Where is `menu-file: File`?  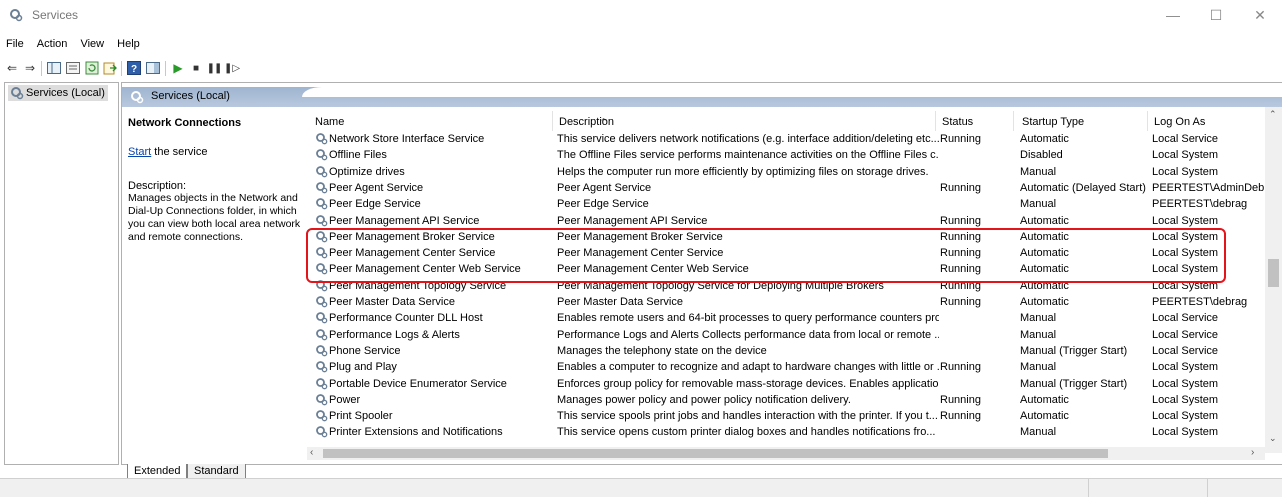 menu-file: File is located at coordinates (15, 44).